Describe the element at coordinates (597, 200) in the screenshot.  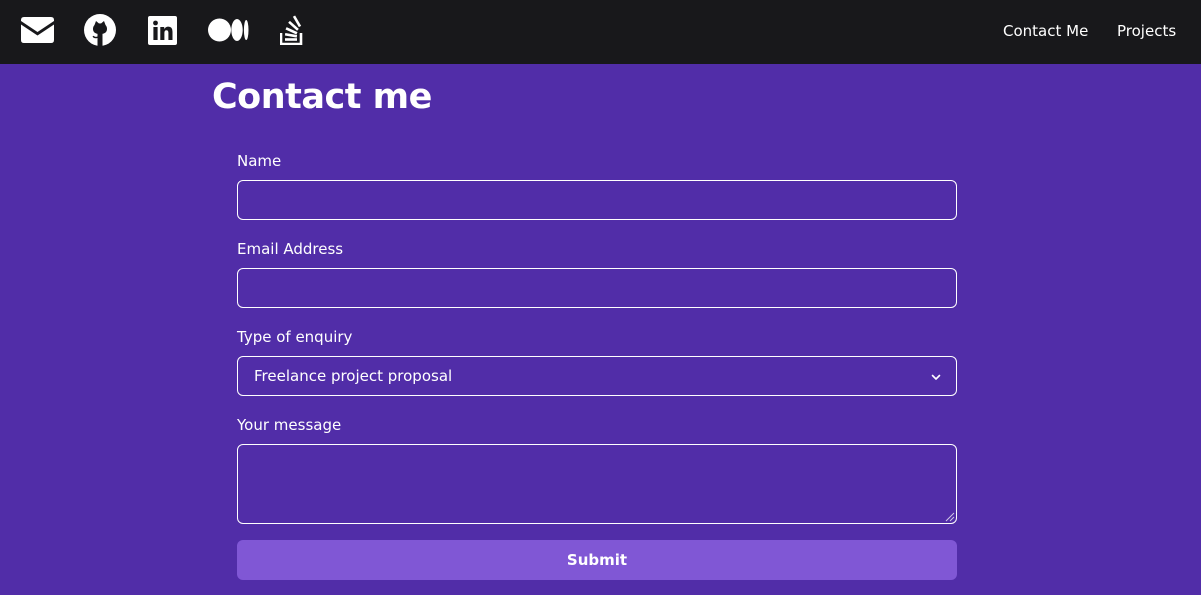
I see `name-input` at that location.